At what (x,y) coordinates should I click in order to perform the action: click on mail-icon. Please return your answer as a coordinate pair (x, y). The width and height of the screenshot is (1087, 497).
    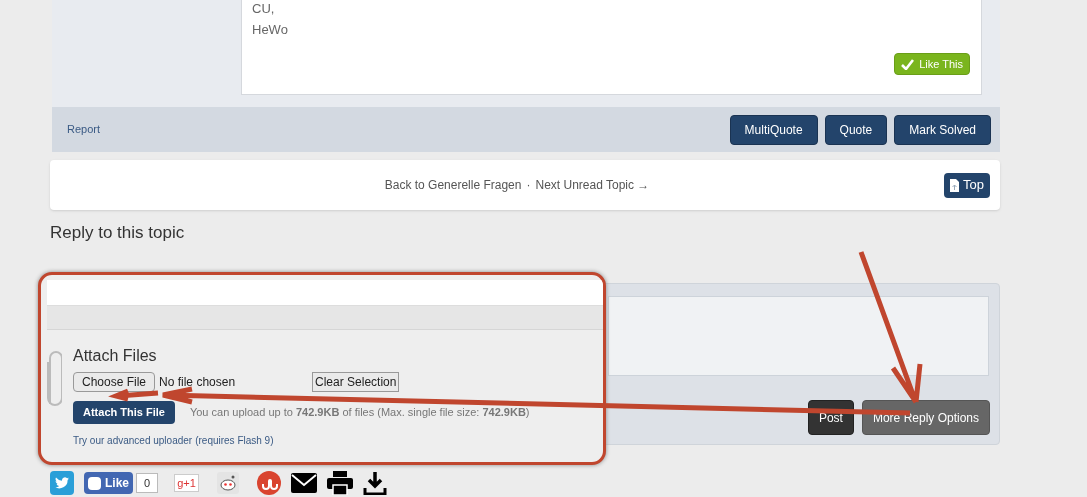
    Looking at the image, I should click on (303, 483).